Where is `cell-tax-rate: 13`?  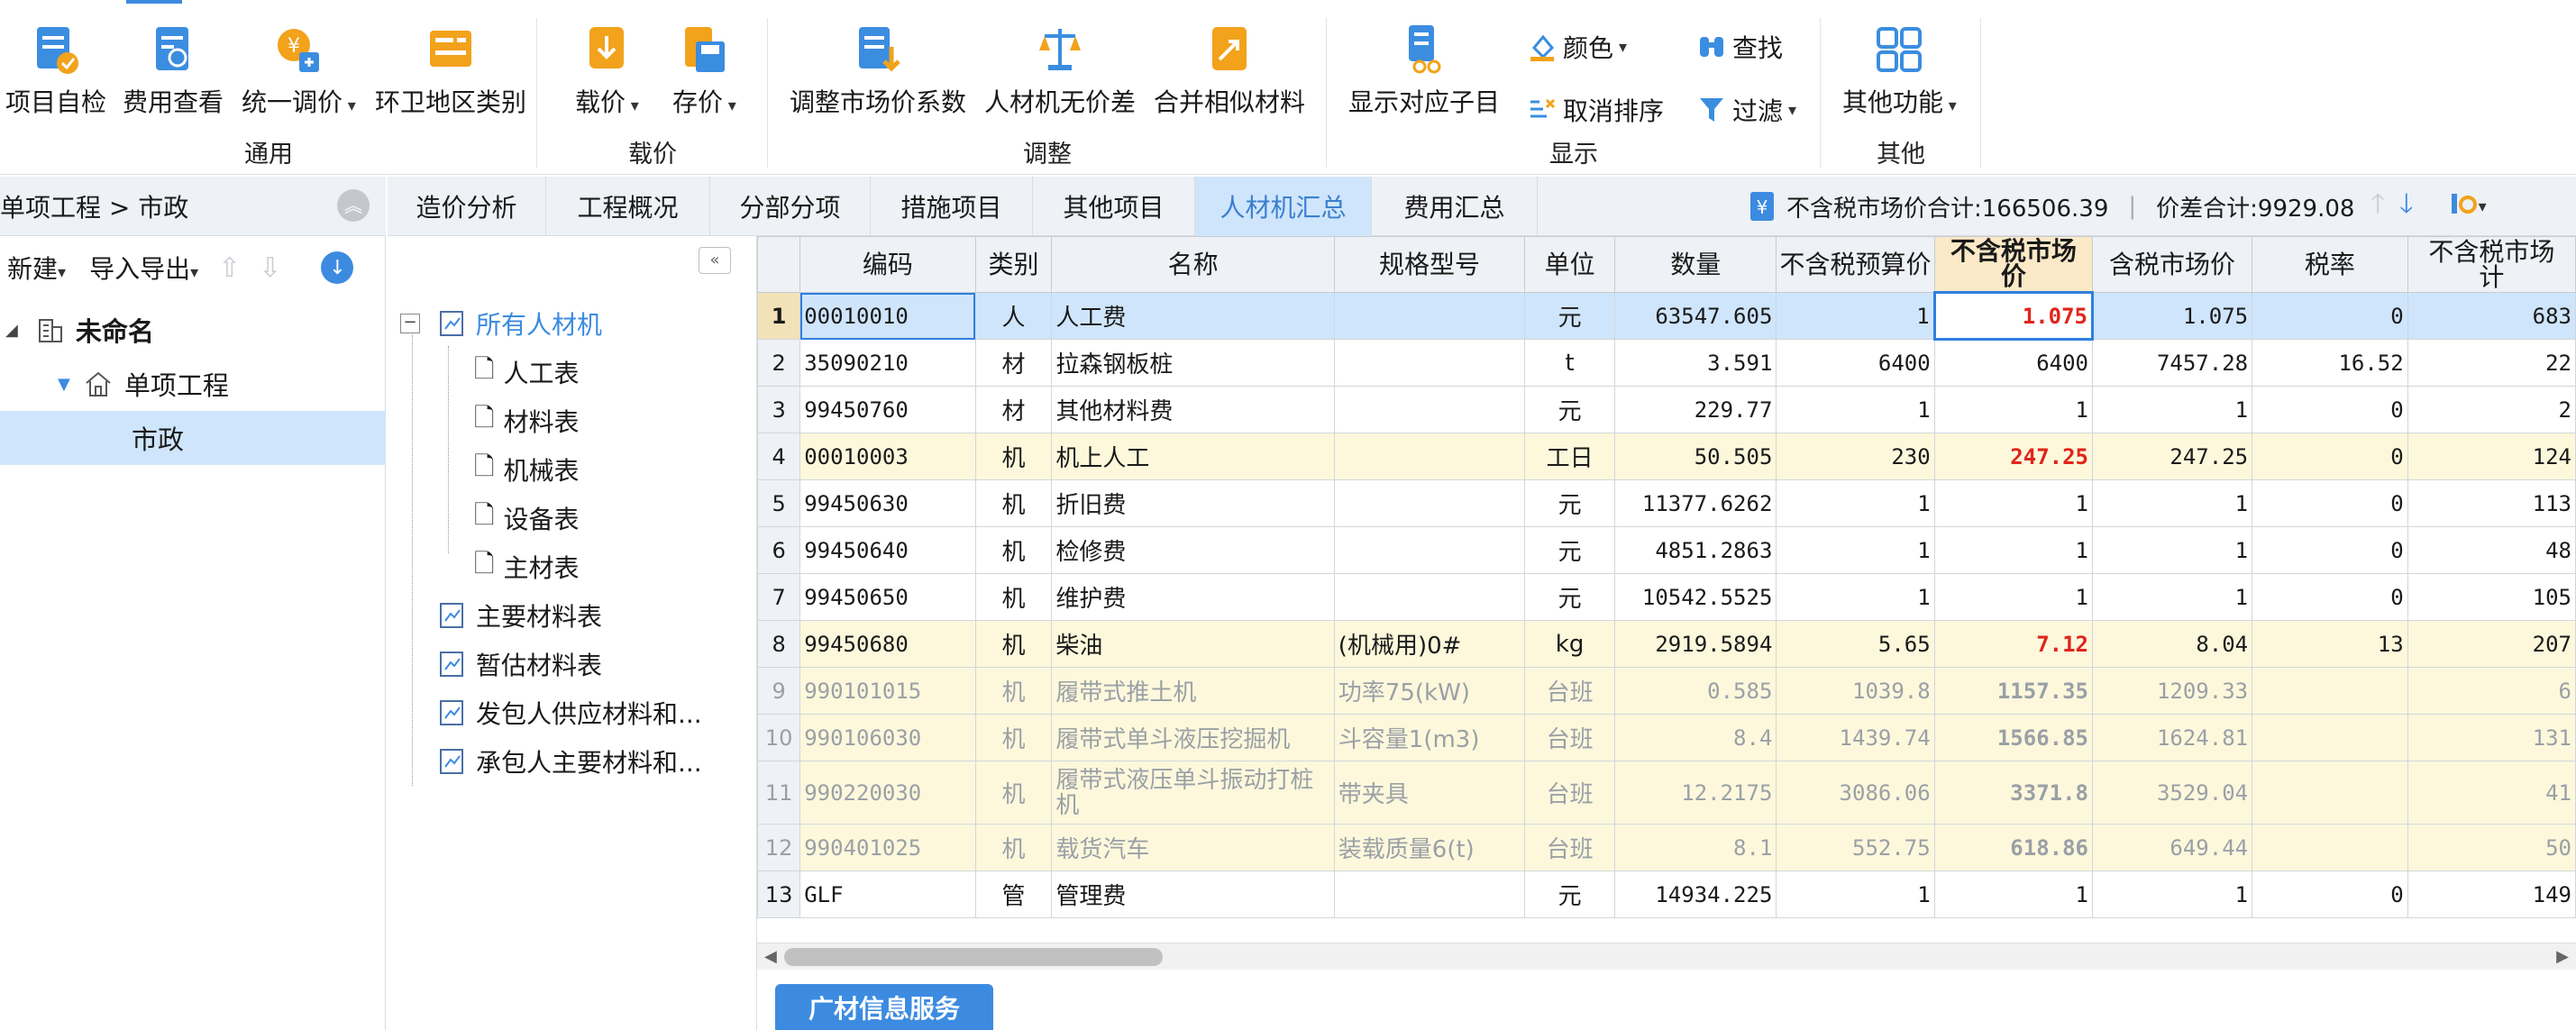
cell-tax-rate: 13 is located at coordinates (2330, 644).